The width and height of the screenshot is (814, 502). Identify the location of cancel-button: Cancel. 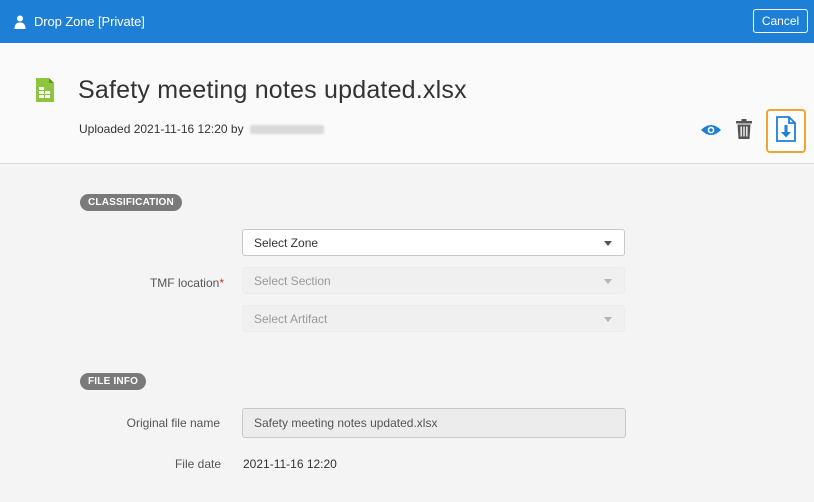
(780, 21).